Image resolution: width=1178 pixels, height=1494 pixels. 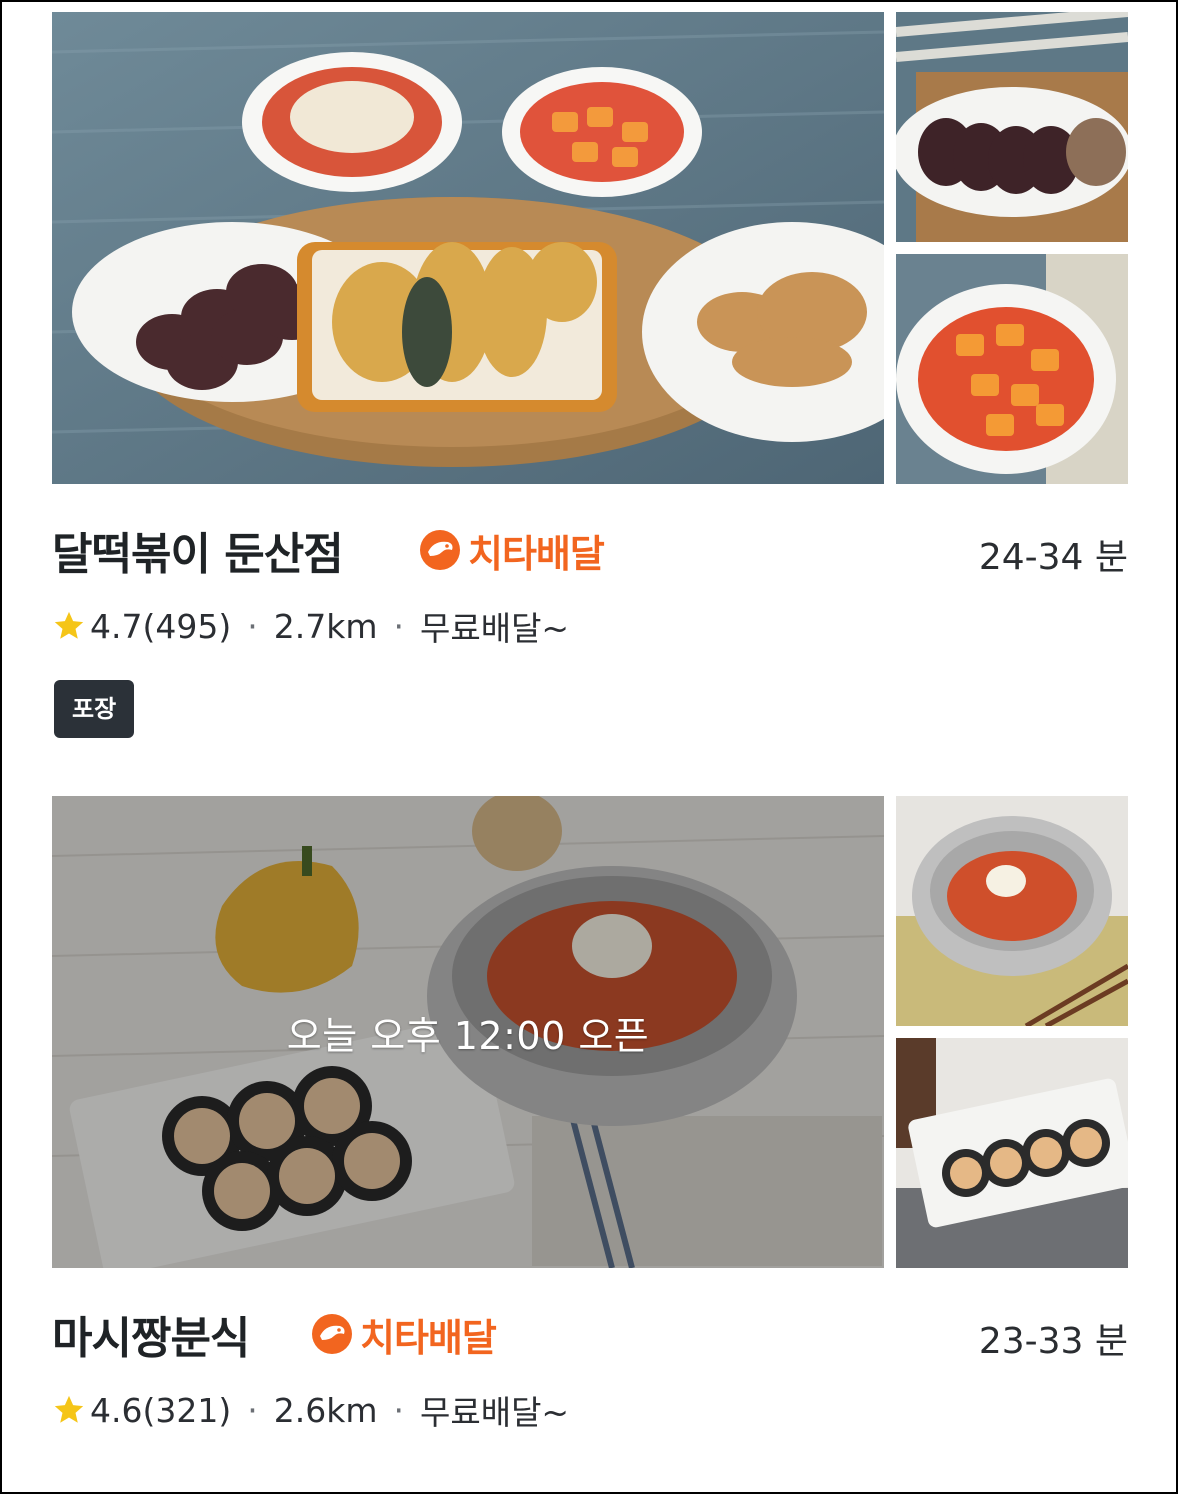 What do you see at coordinates (325, 626) in the screenshot?
I see `distance: 2.7km` at bounding box center [325, 626].